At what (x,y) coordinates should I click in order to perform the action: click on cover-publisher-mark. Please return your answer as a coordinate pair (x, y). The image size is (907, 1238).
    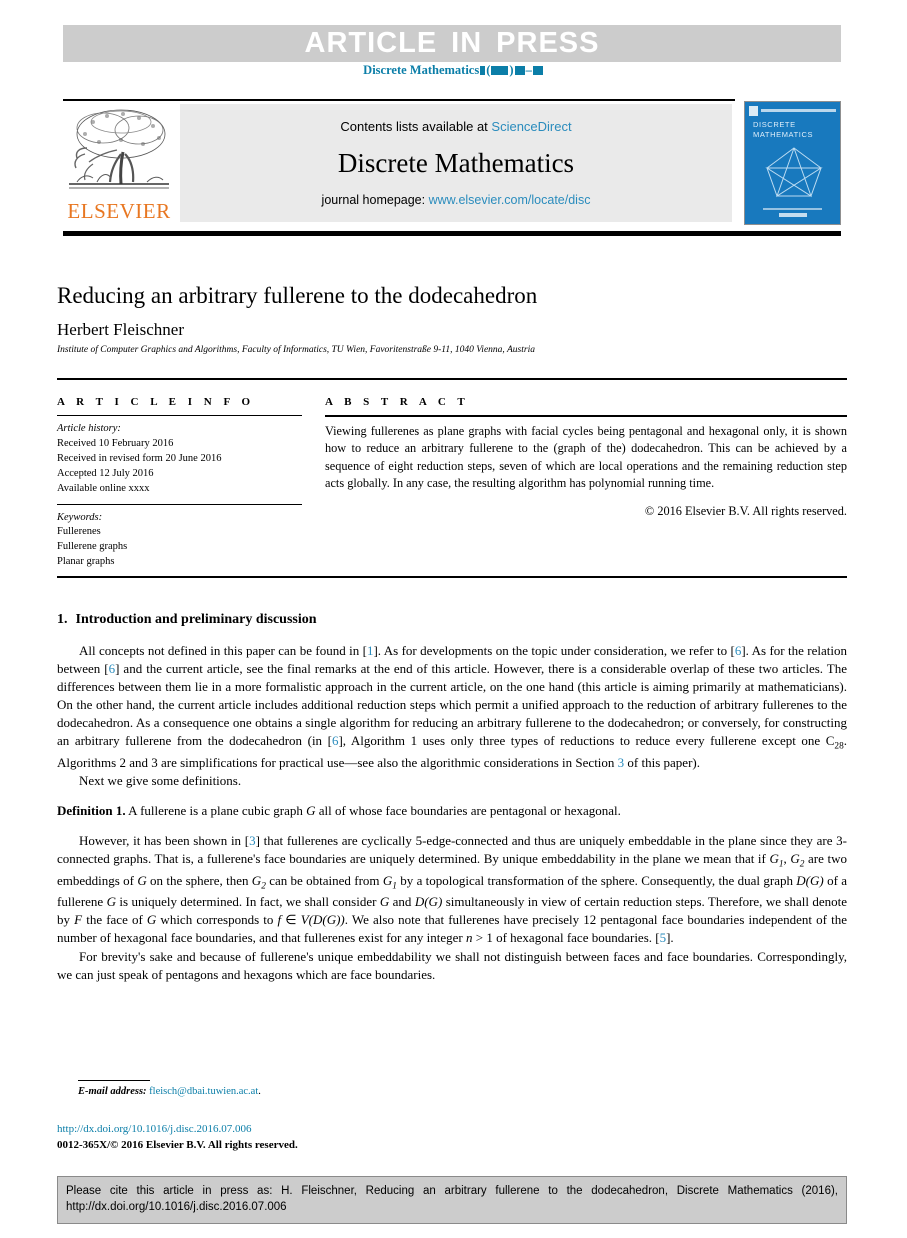
    Looking at the image, I should click on (753, 110).